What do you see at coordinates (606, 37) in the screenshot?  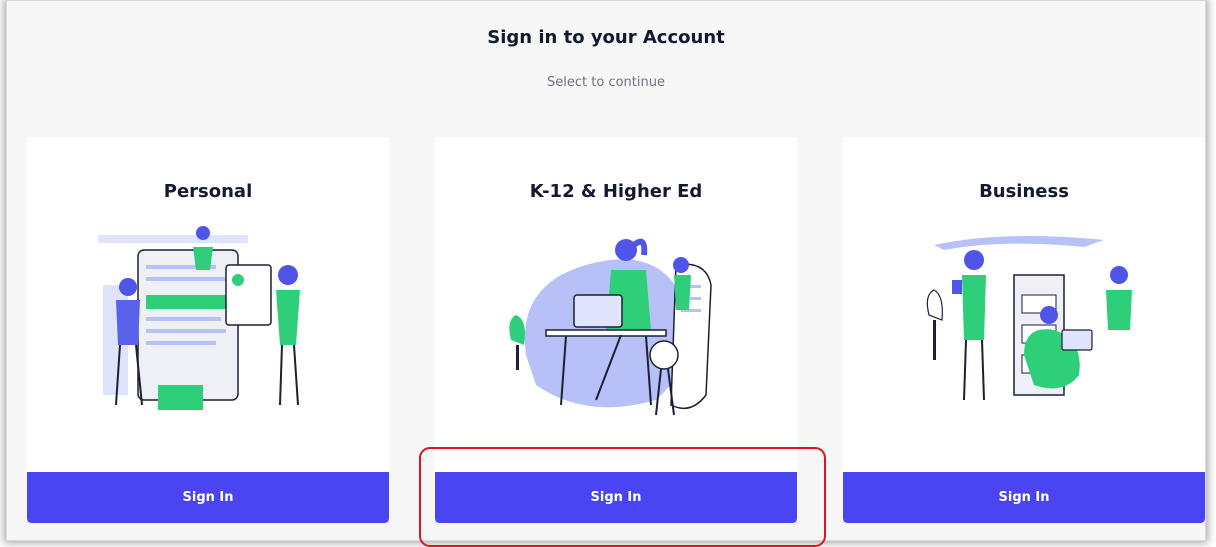 I see `page-title: Sign in to your Account` at bounding box center [606, 37].